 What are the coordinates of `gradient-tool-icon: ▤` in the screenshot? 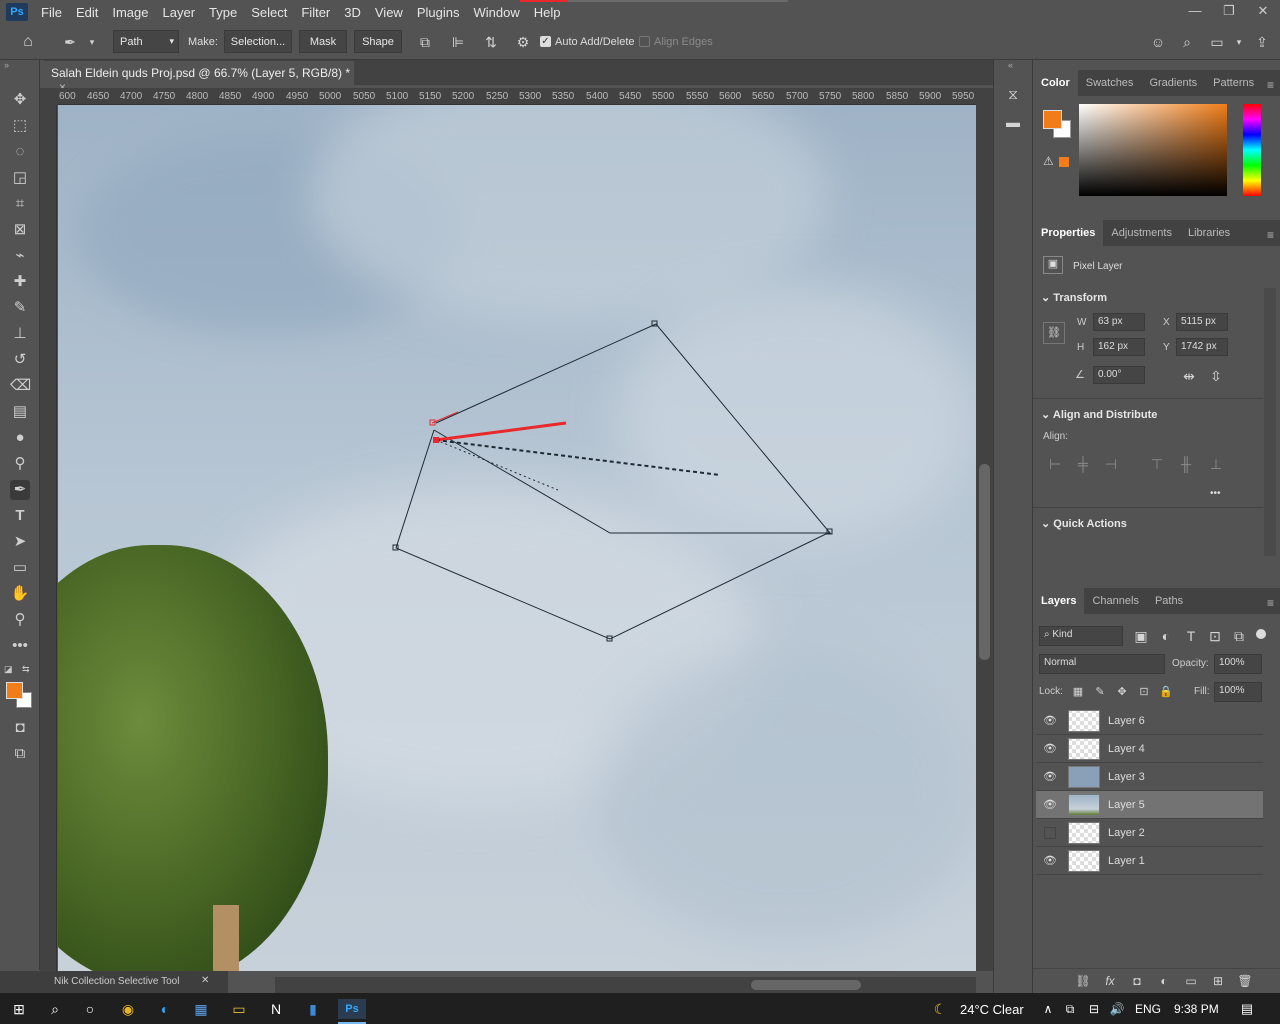 It's located at (20, 412).